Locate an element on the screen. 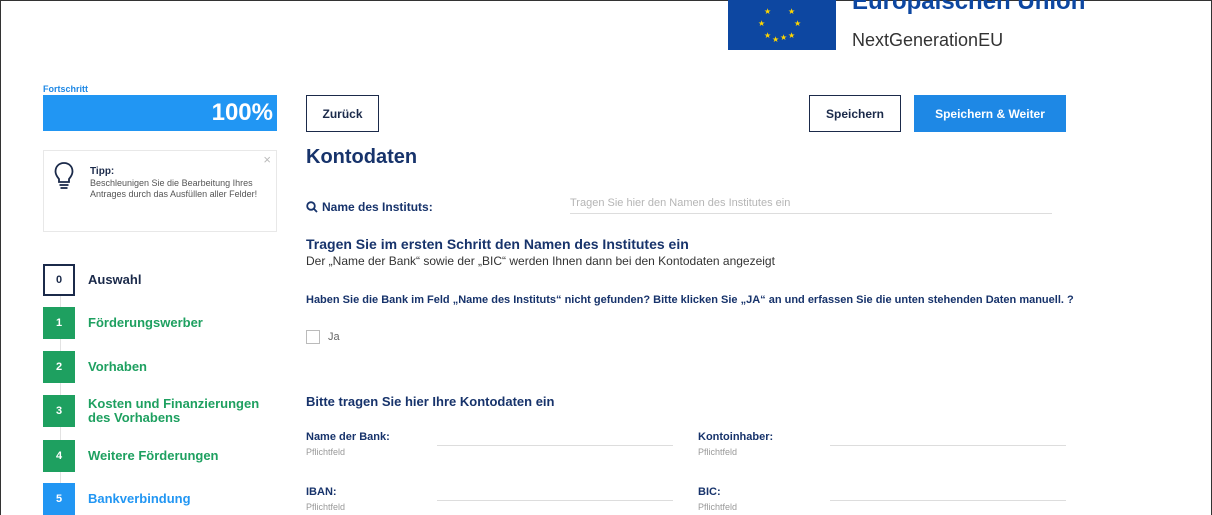  step-label: Förderungswerber is located at coordinates (145, 322).